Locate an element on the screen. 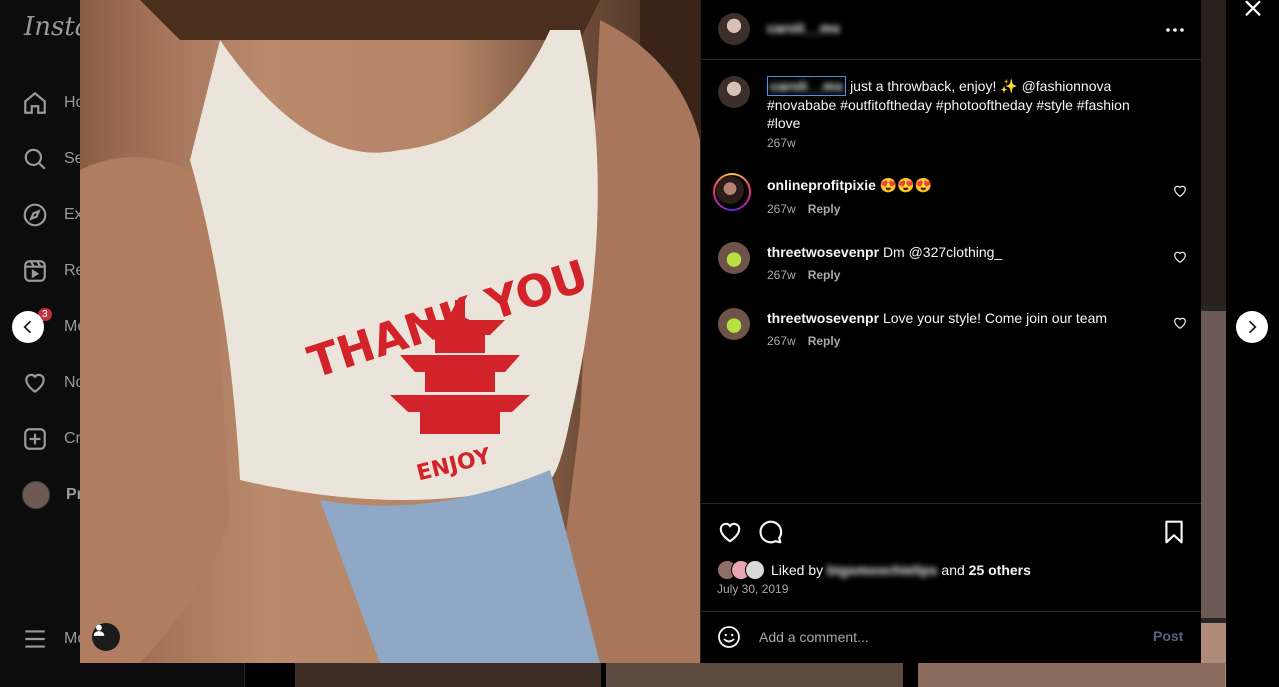 The width and height of the screenshot is (1279, 687). close-icon is located at coordinates (1253, 11).